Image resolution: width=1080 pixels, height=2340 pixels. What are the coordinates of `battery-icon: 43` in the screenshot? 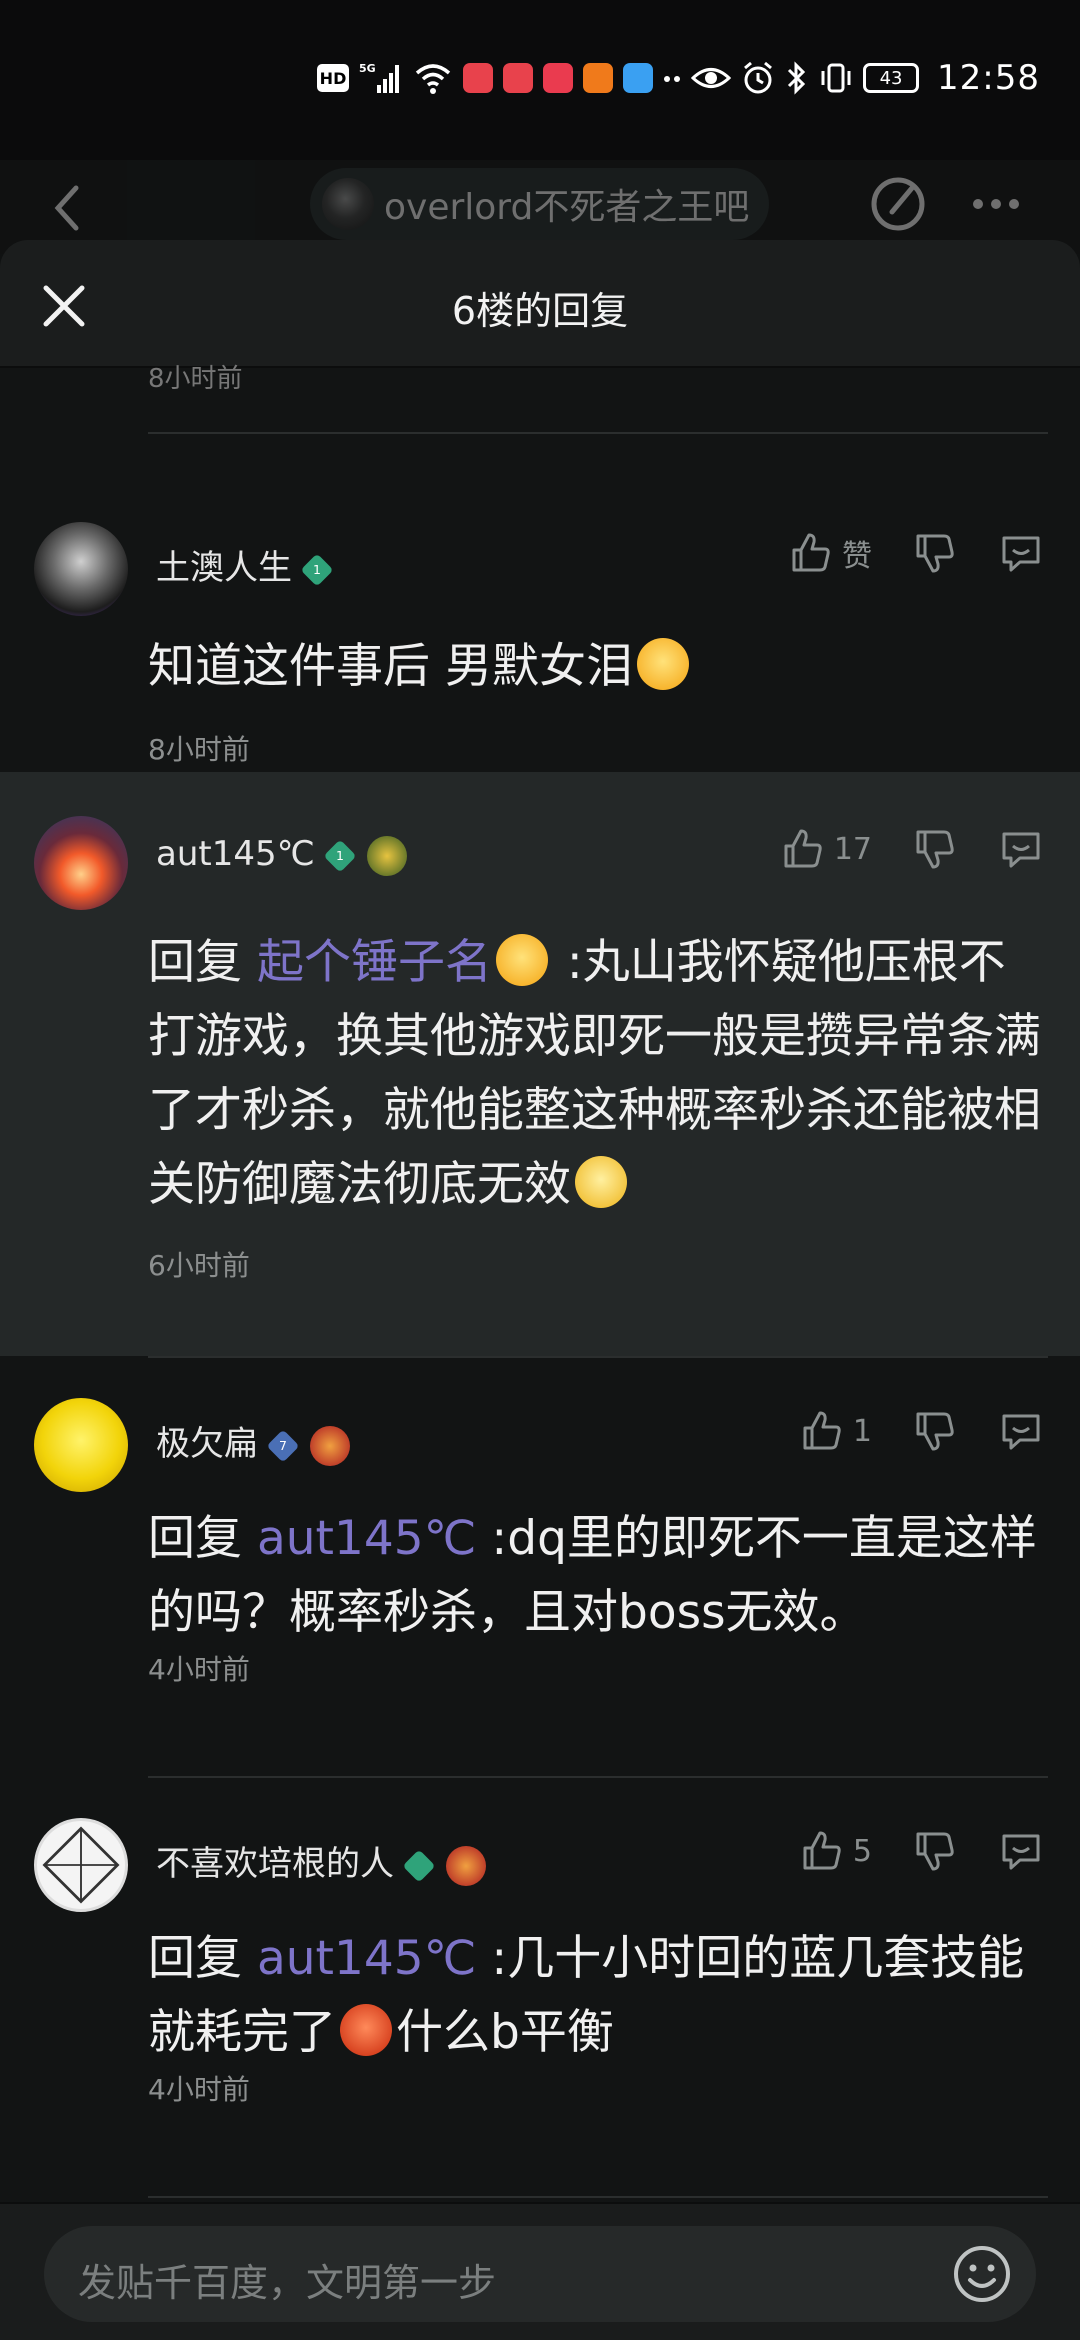 It's located at (891, 78).